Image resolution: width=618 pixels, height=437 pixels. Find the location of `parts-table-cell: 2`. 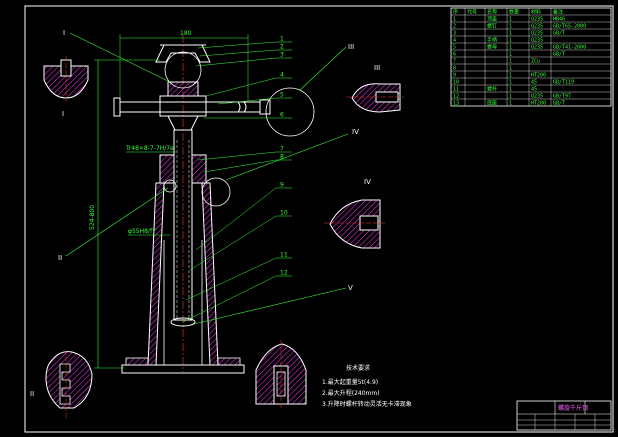

parts-table-cell: 2 is located at coordinates (454, 27).